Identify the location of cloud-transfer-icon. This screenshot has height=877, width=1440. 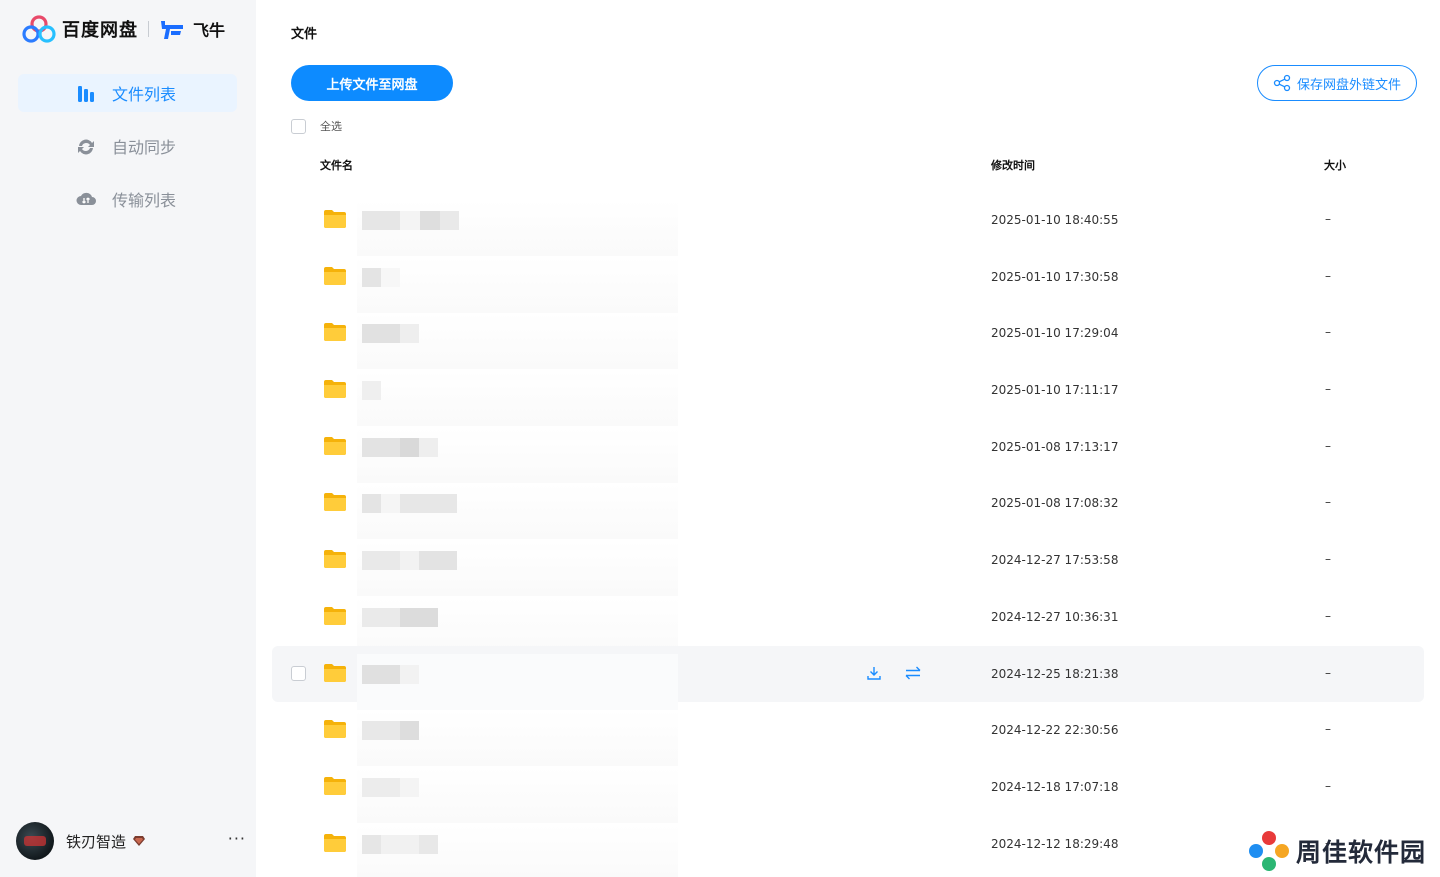
(86, 198).